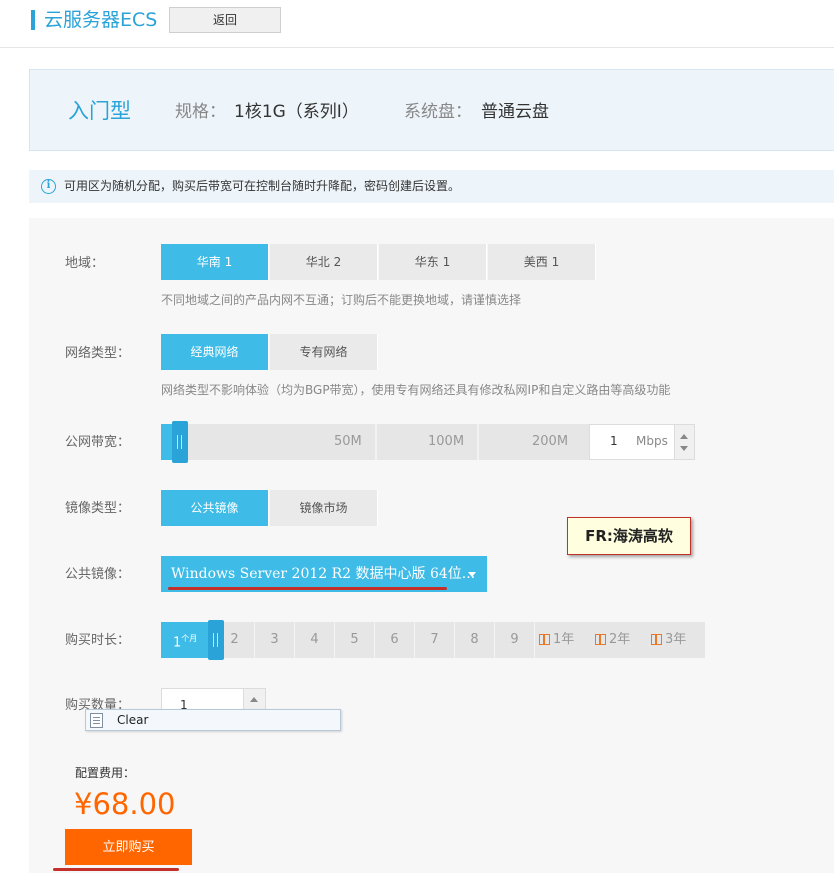  Describe the element at coordinates (355, 640) in the screenshot. I see `duration-option-month: 5` at that location.